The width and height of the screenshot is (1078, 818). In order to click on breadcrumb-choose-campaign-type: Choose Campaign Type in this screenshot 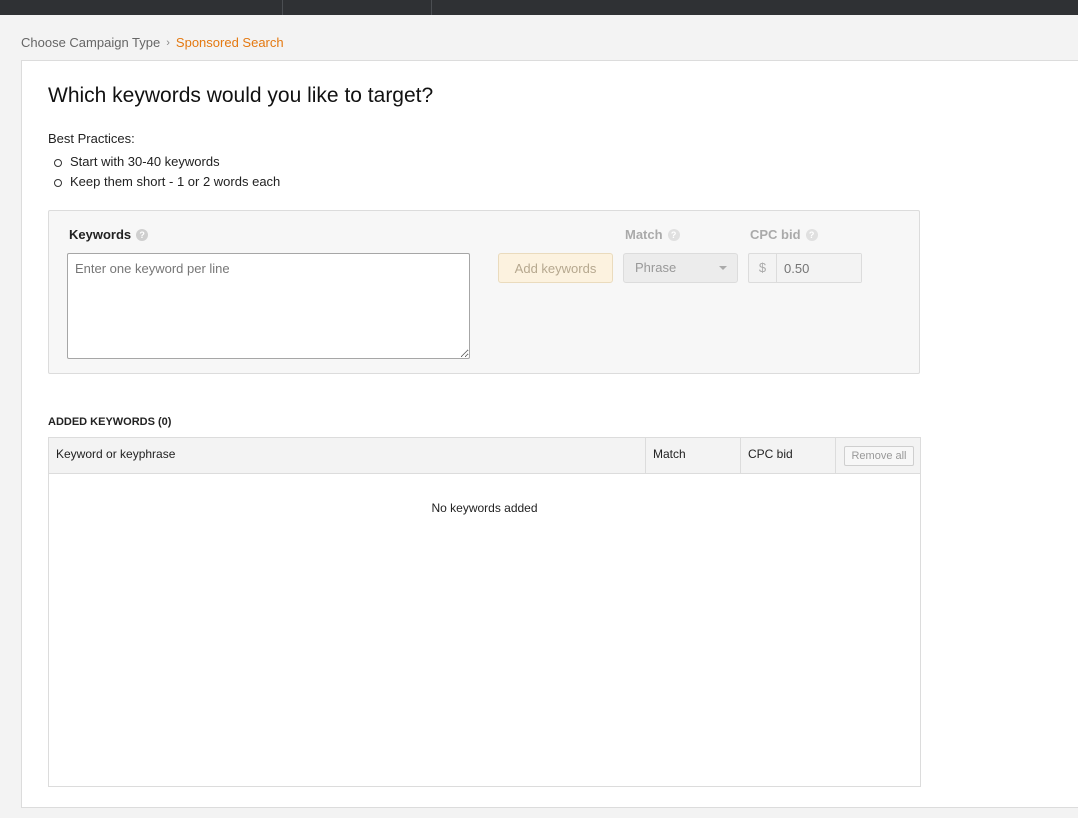, I will do `click(90, 42)`.